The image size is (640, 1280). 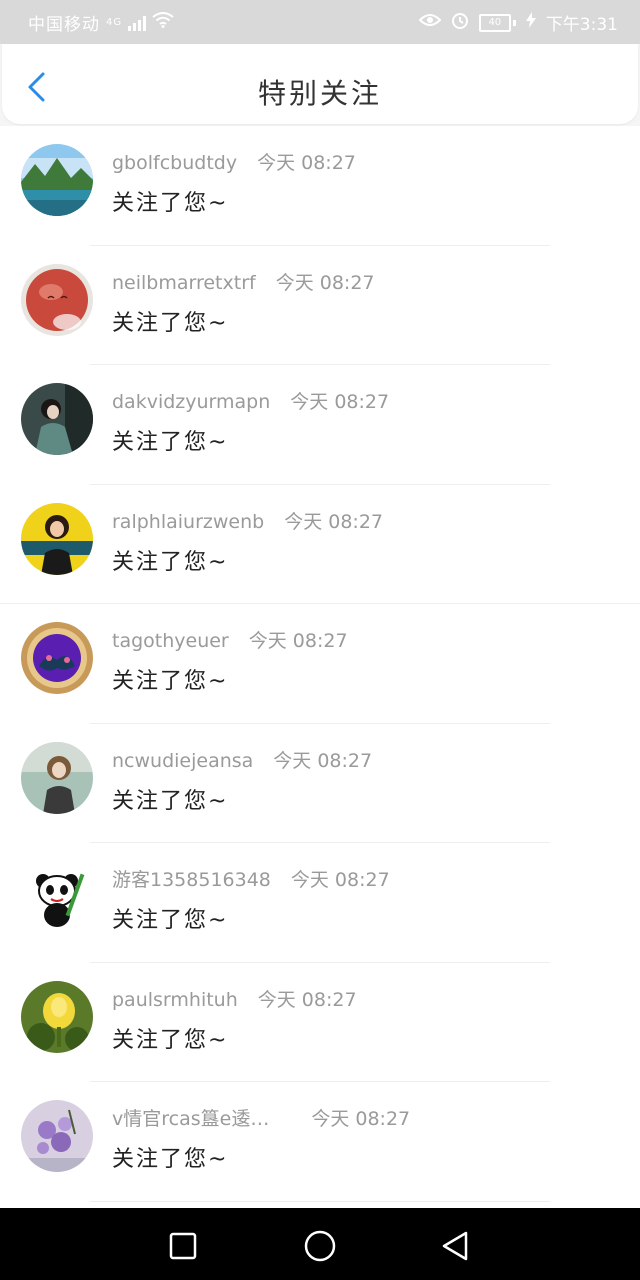 What do you see at coordinates (174, 163) in the screenshot?
I see `username: gbolfcbudtdy` at bounding box center [174, 163].